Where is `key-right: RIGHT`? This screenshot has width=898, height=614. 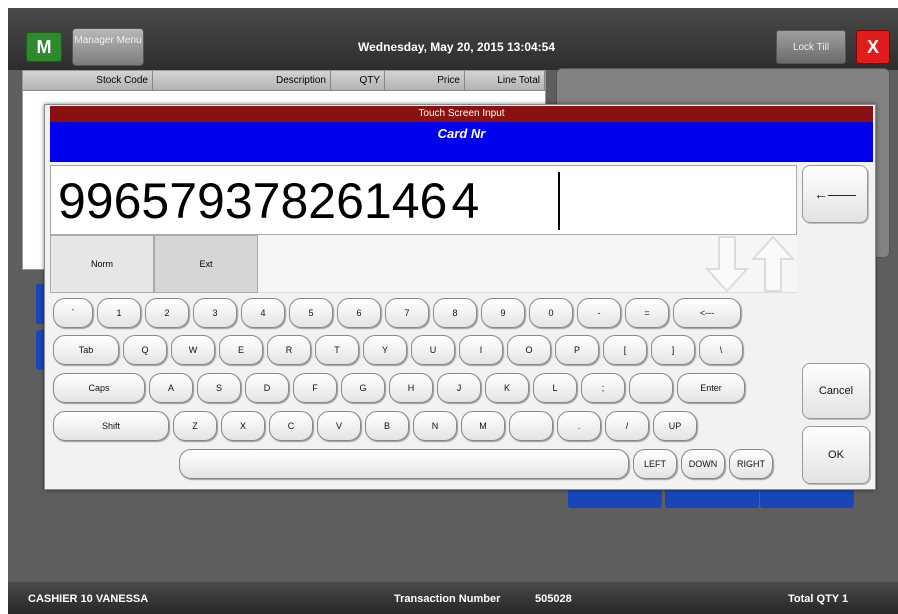
key-right: RIGHT is located at coordinates (751, 464).